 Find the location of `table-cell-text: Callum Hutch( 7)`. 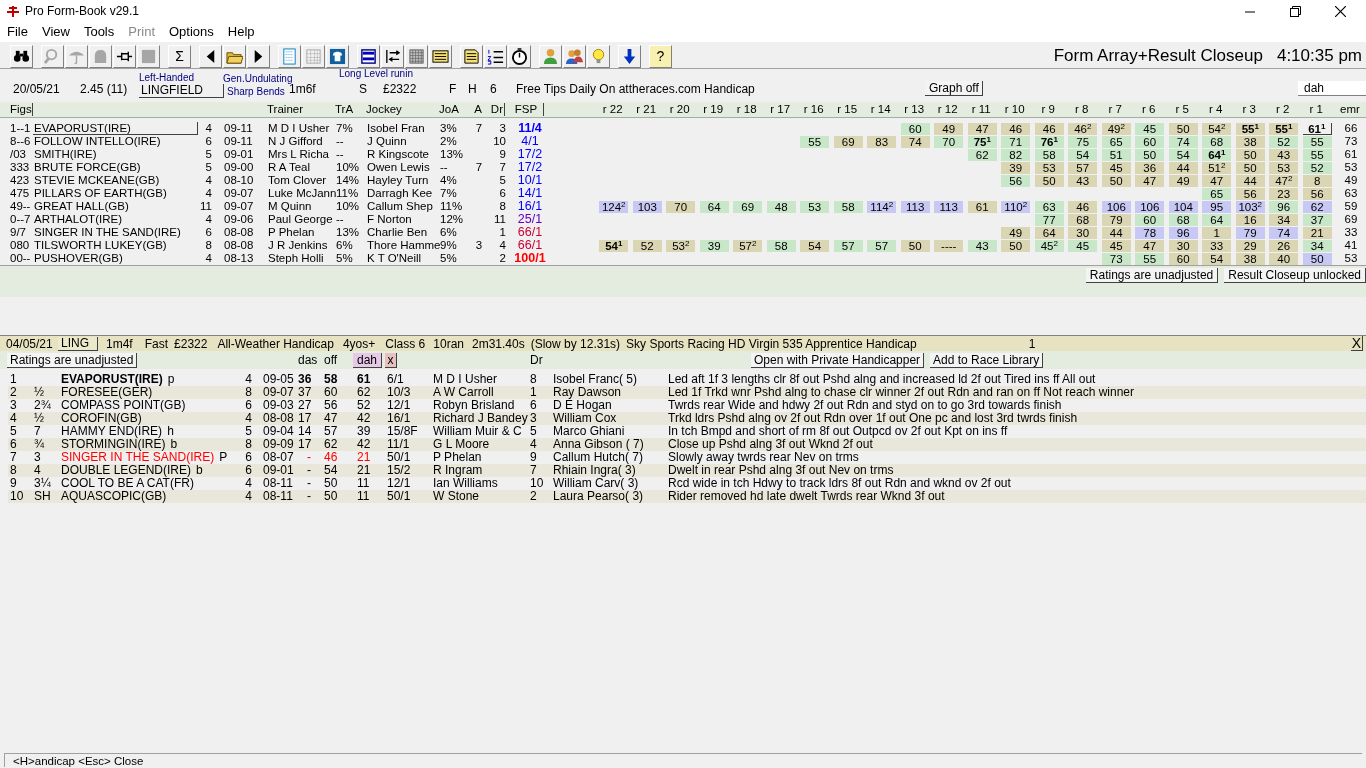

table-cell-text: Callum Hutch( 7) is located at coordinates (599, 457).